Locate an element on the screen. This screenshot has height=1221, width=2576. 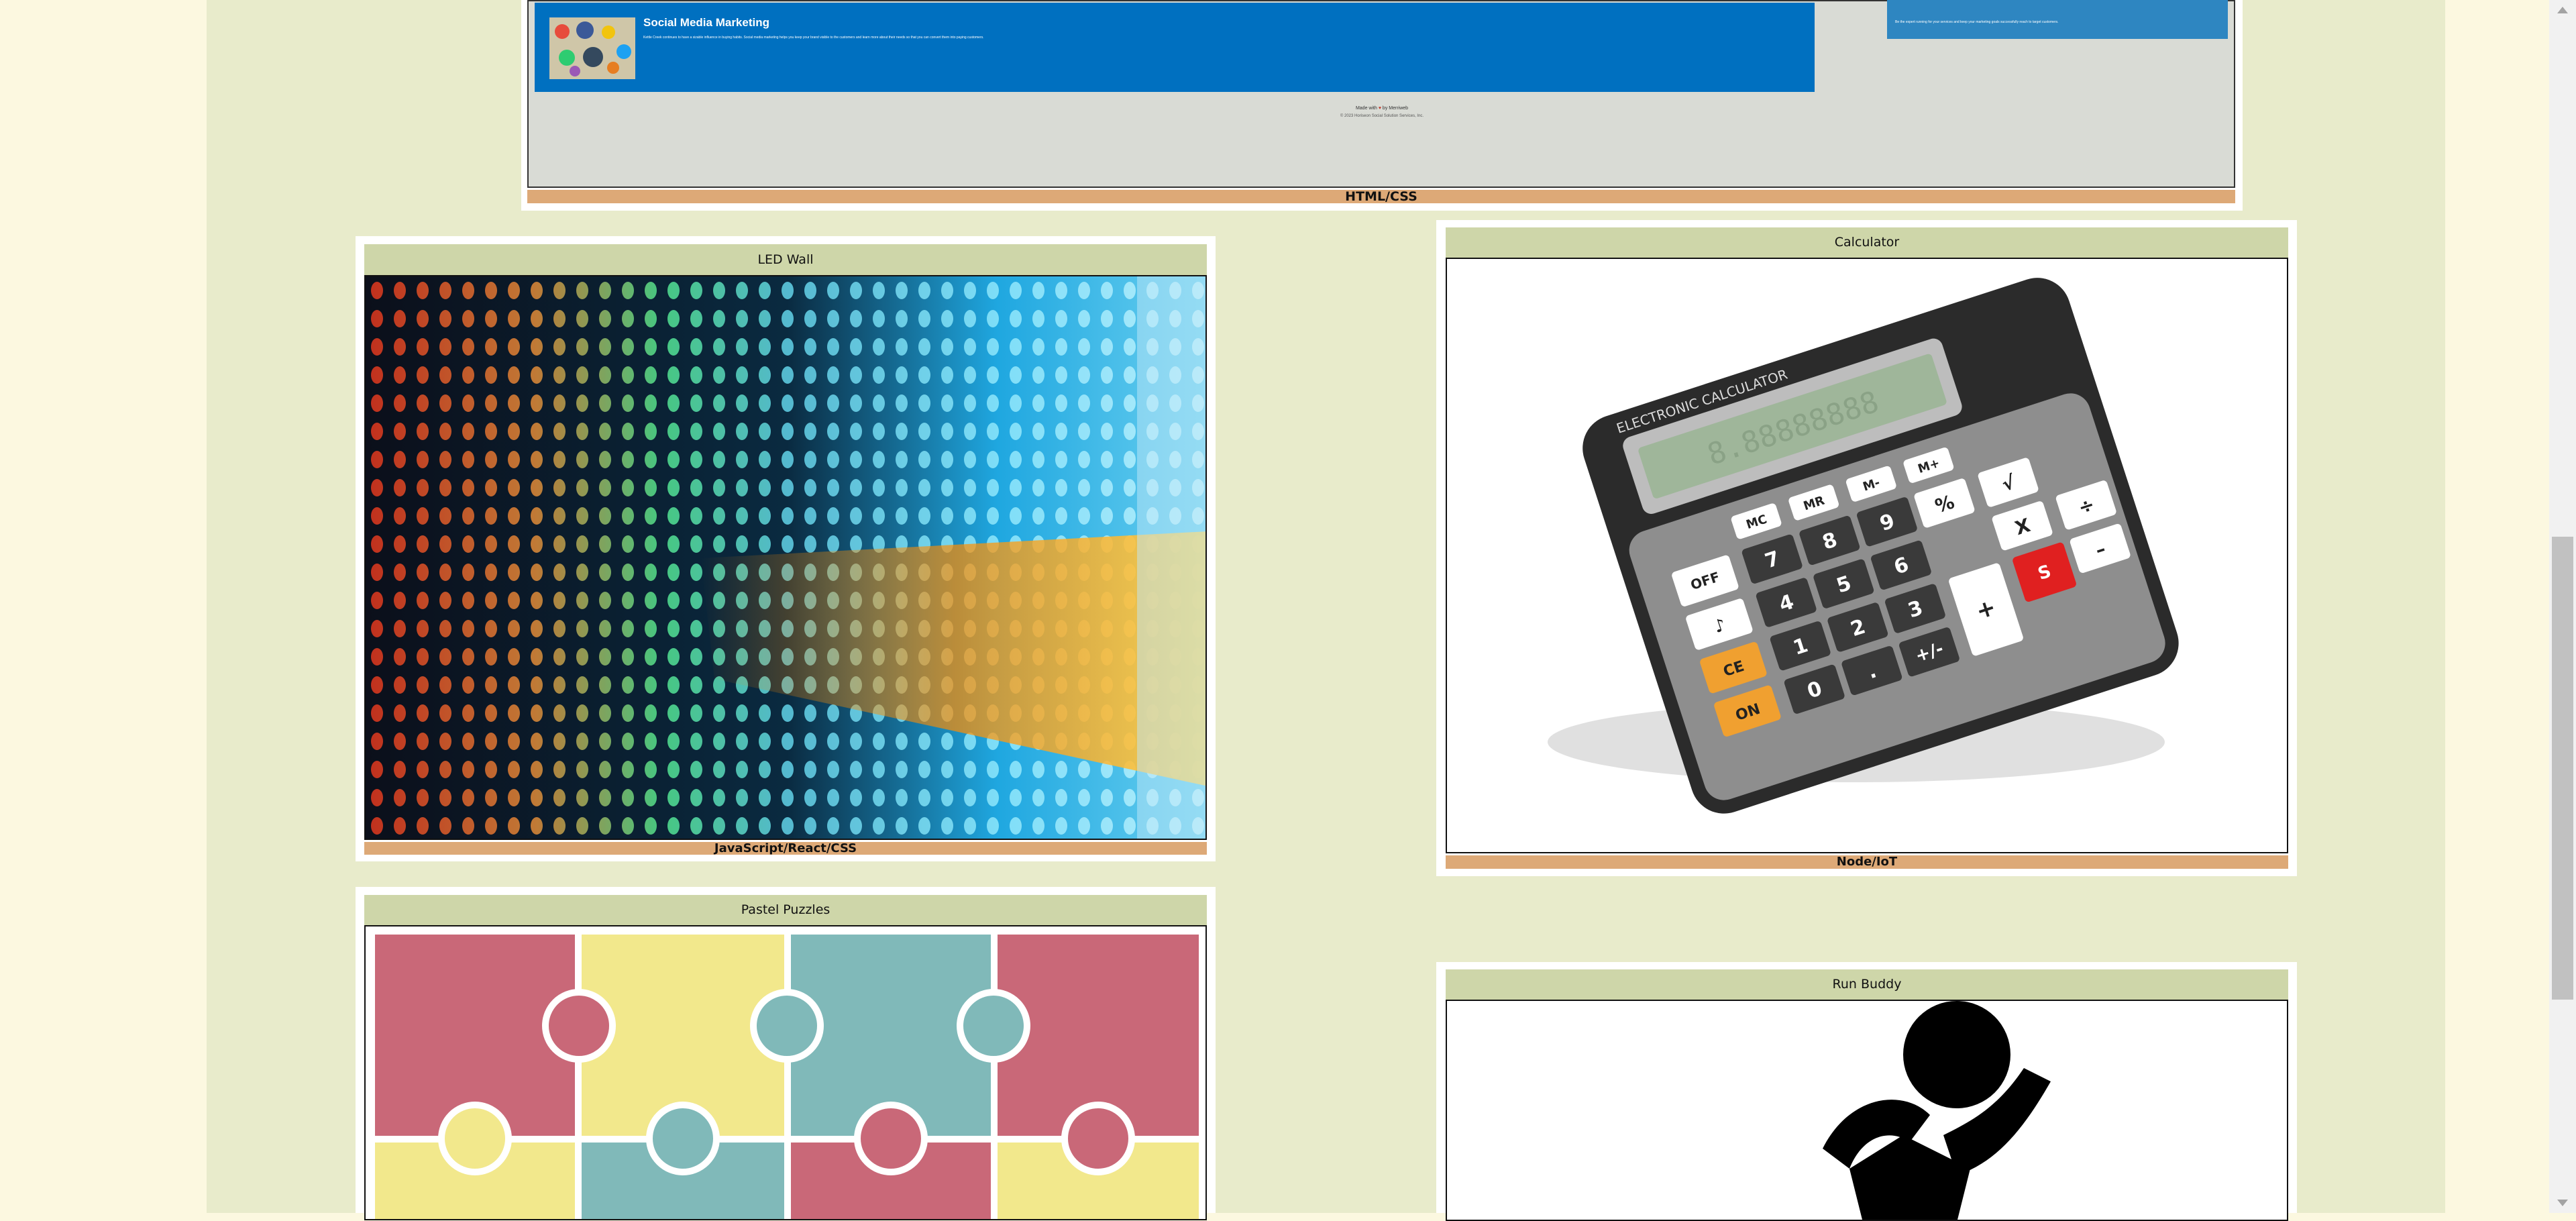
pastel-puzzles-image is located at coordinates (785, 1072).